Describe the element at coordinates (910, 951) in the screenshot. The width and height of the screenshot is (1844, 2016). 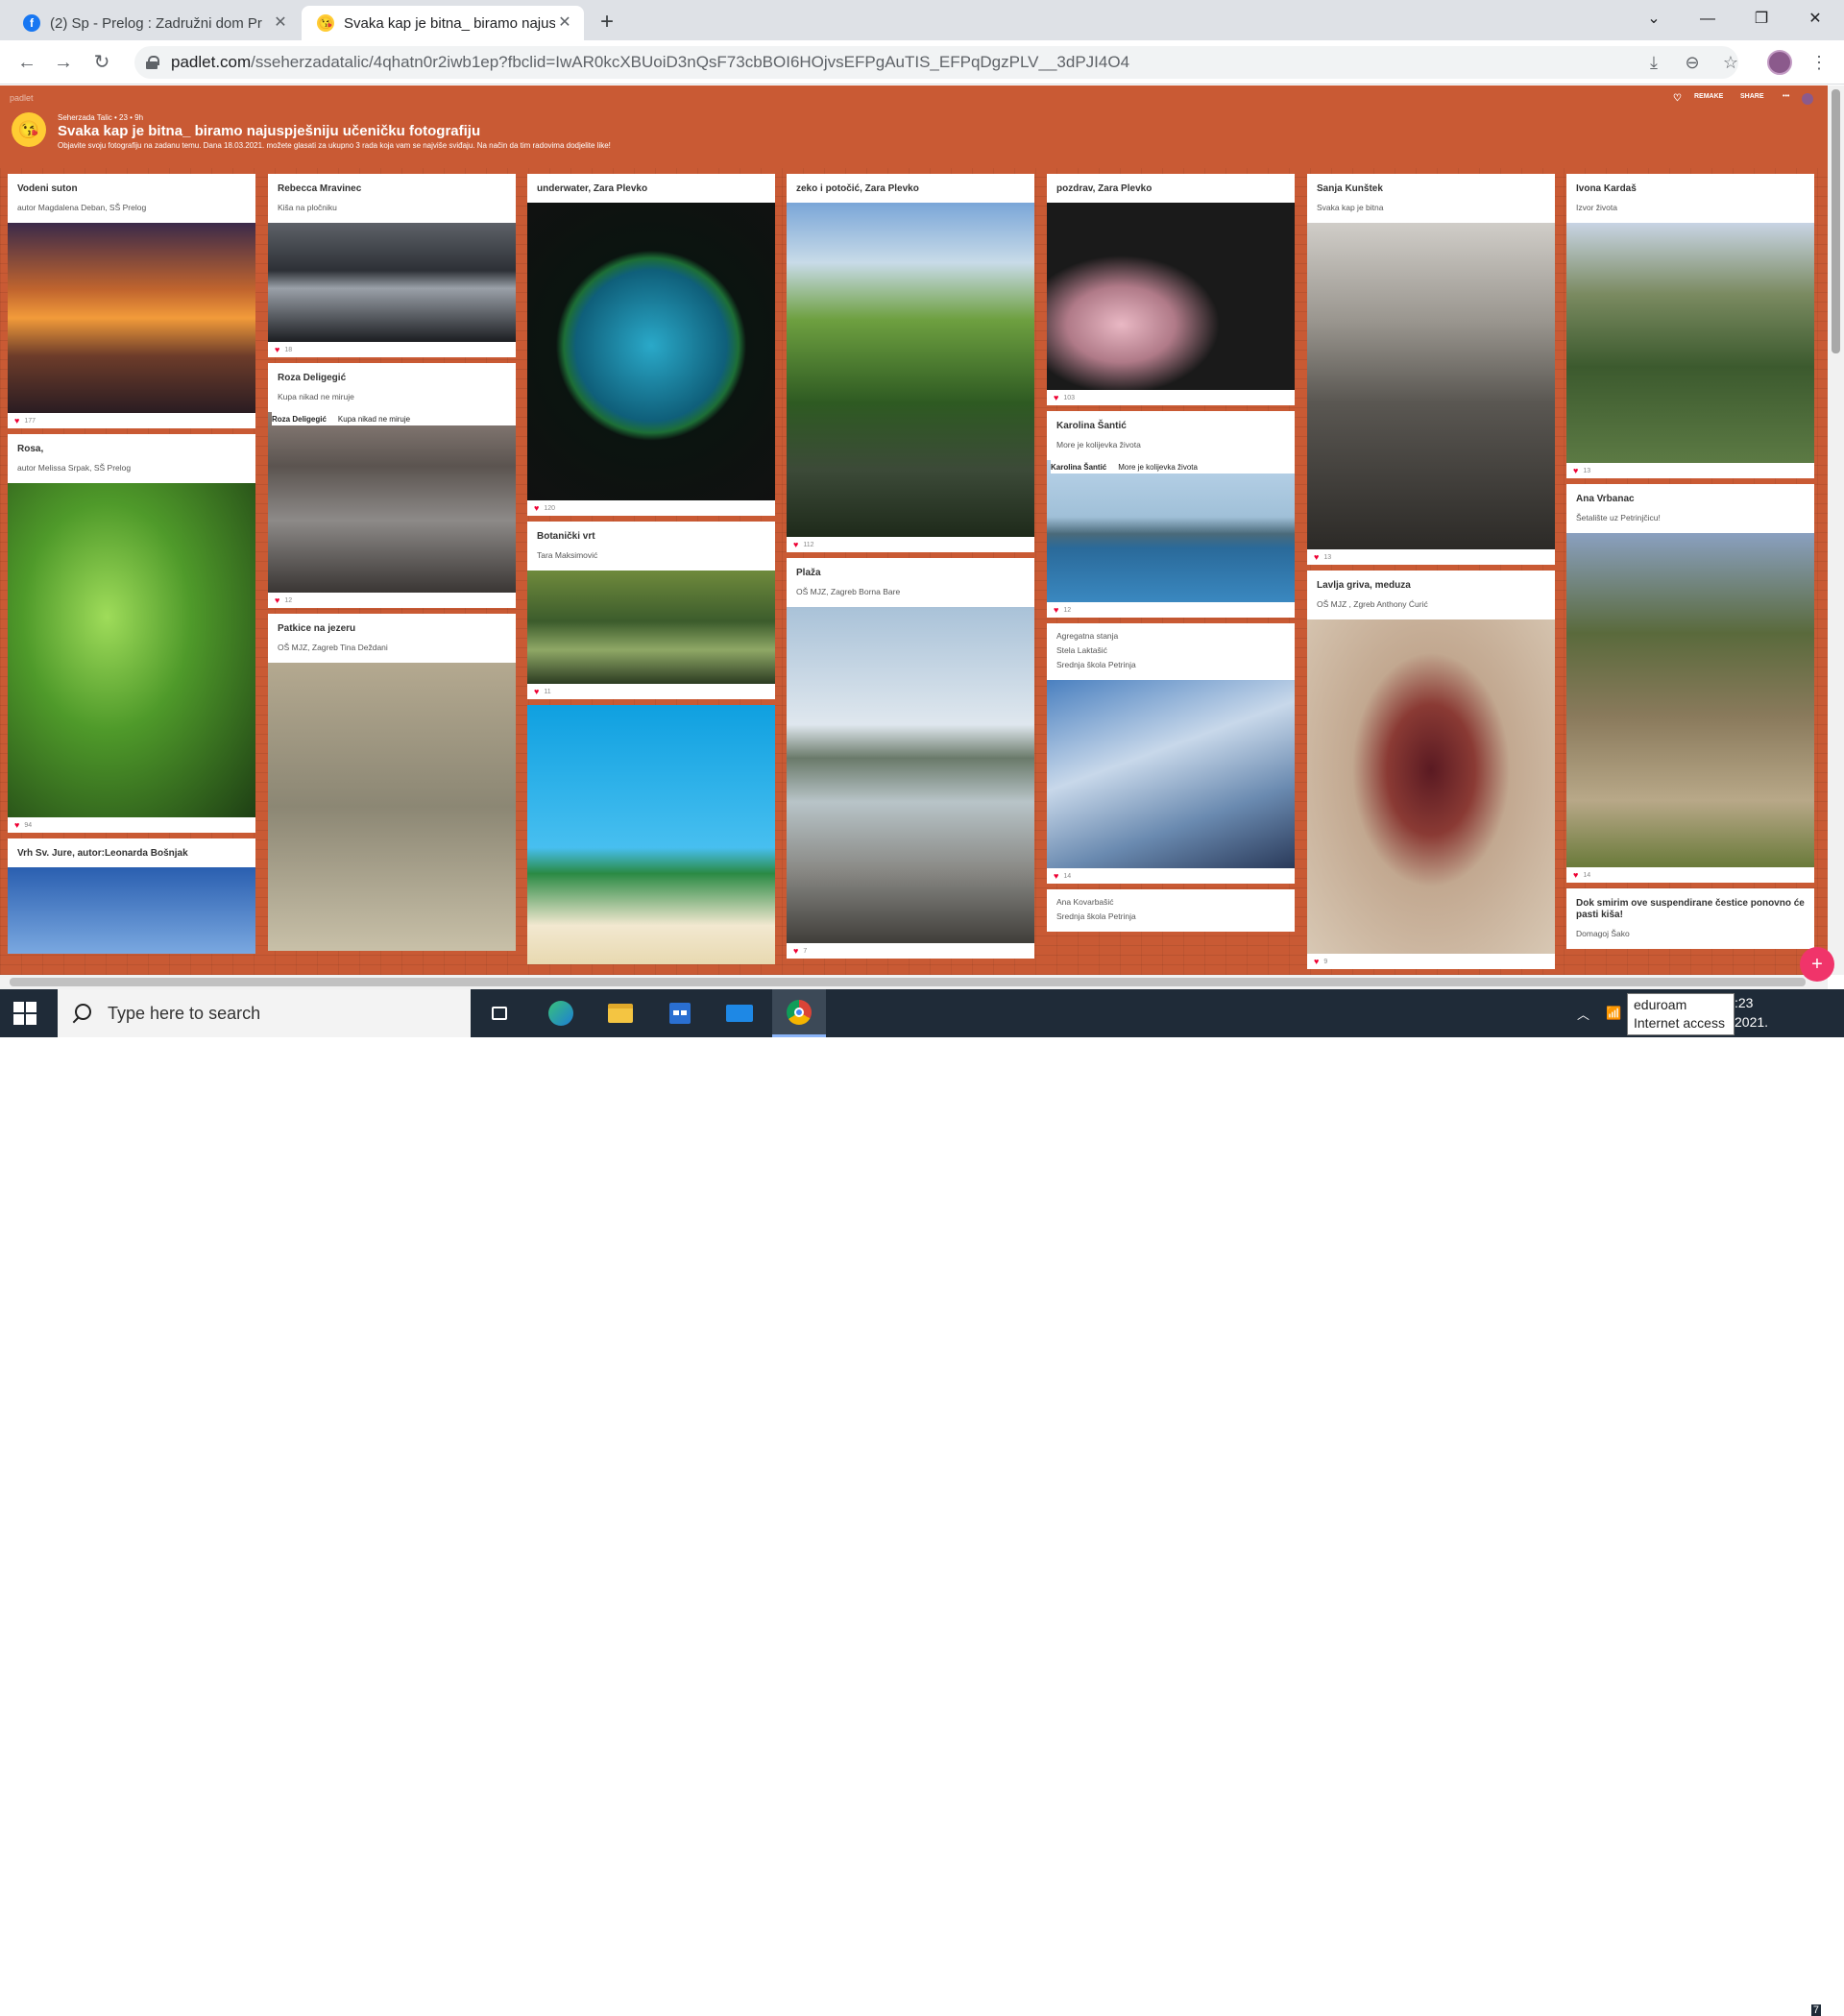
I see `like-row: ♥ 7` at that location.